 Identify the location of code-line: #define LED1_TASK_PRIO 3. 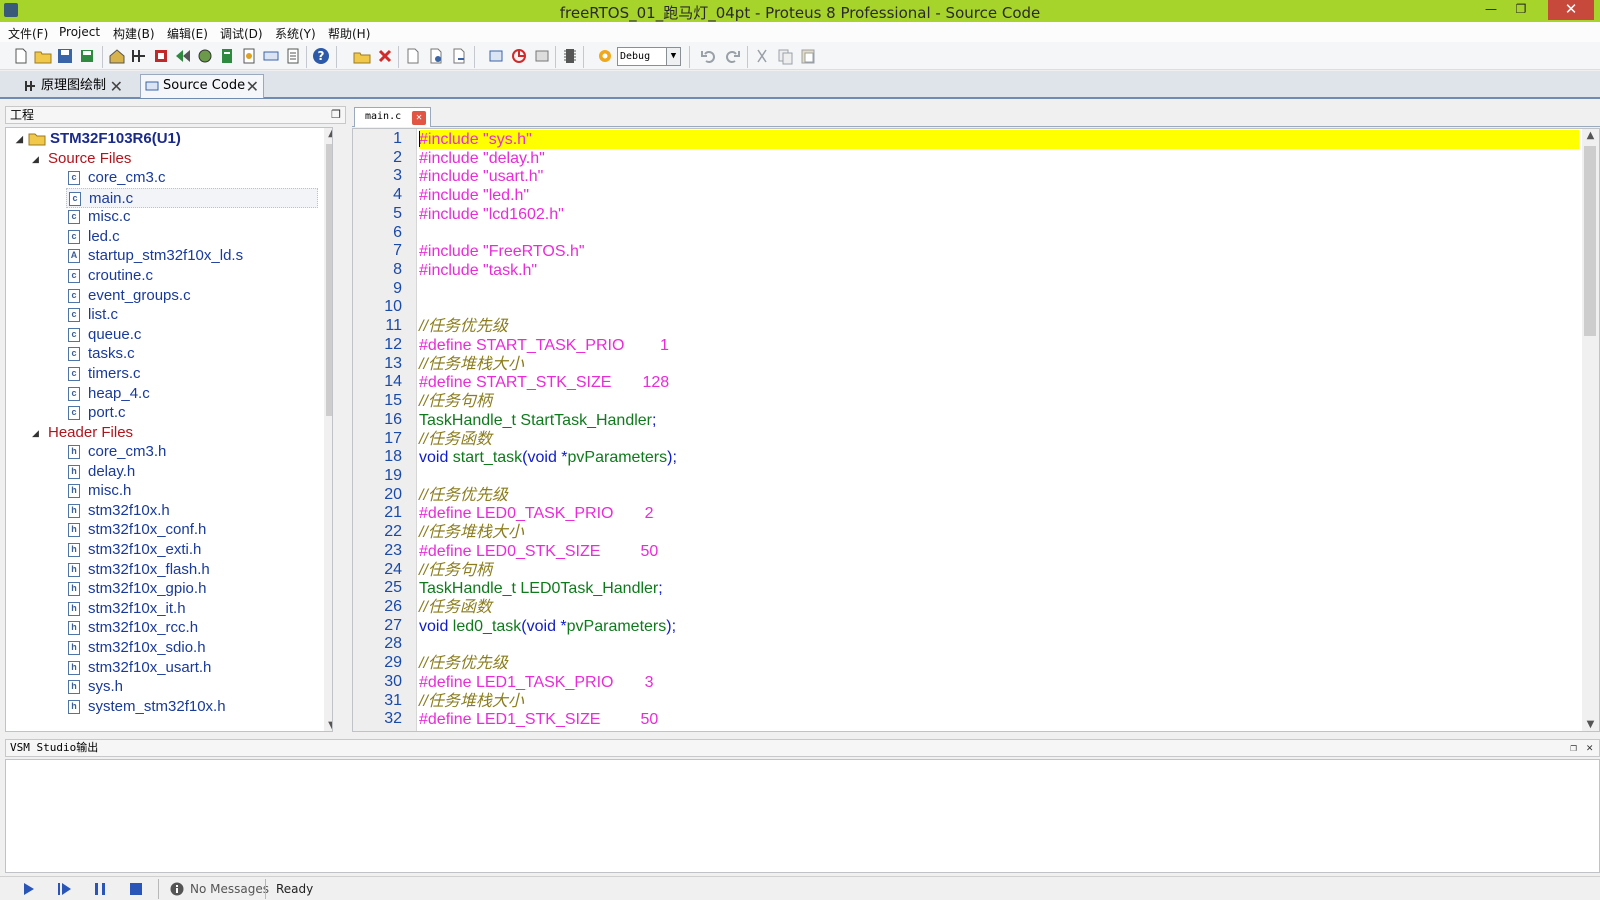
(999, 682).